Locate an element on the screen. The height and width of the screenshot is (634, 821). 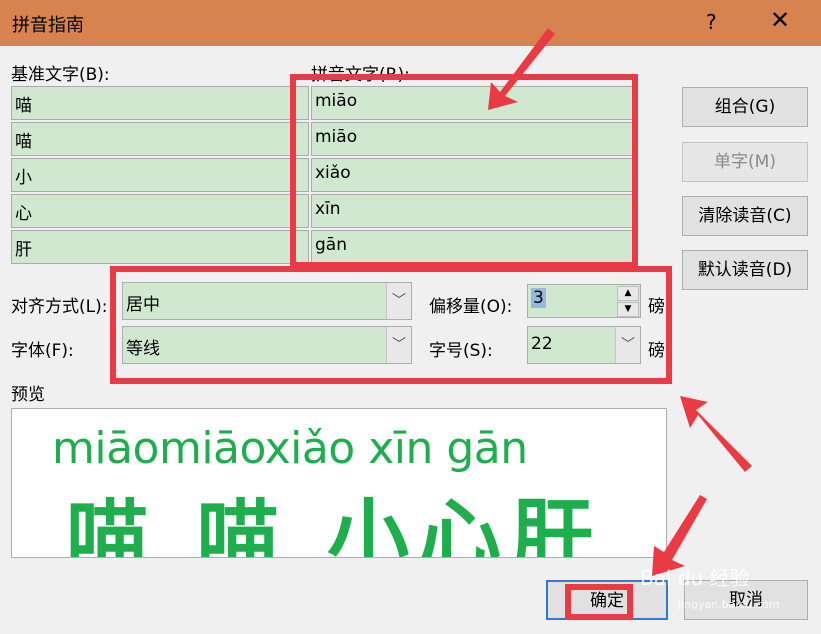
watermark-site: jingyan.baidu.com is located at coordinates (729, 604).